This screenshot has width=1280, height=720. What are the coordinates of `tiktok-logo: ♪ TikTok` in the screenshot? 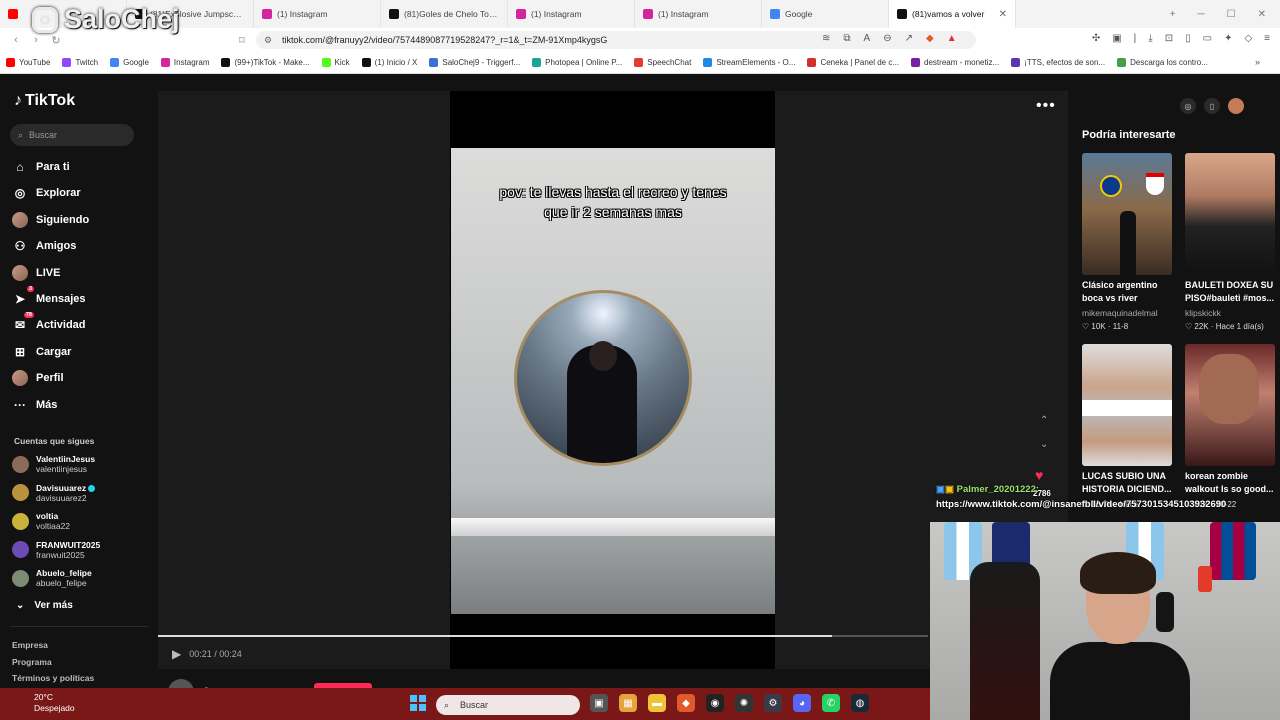 It's located at (44, 101).